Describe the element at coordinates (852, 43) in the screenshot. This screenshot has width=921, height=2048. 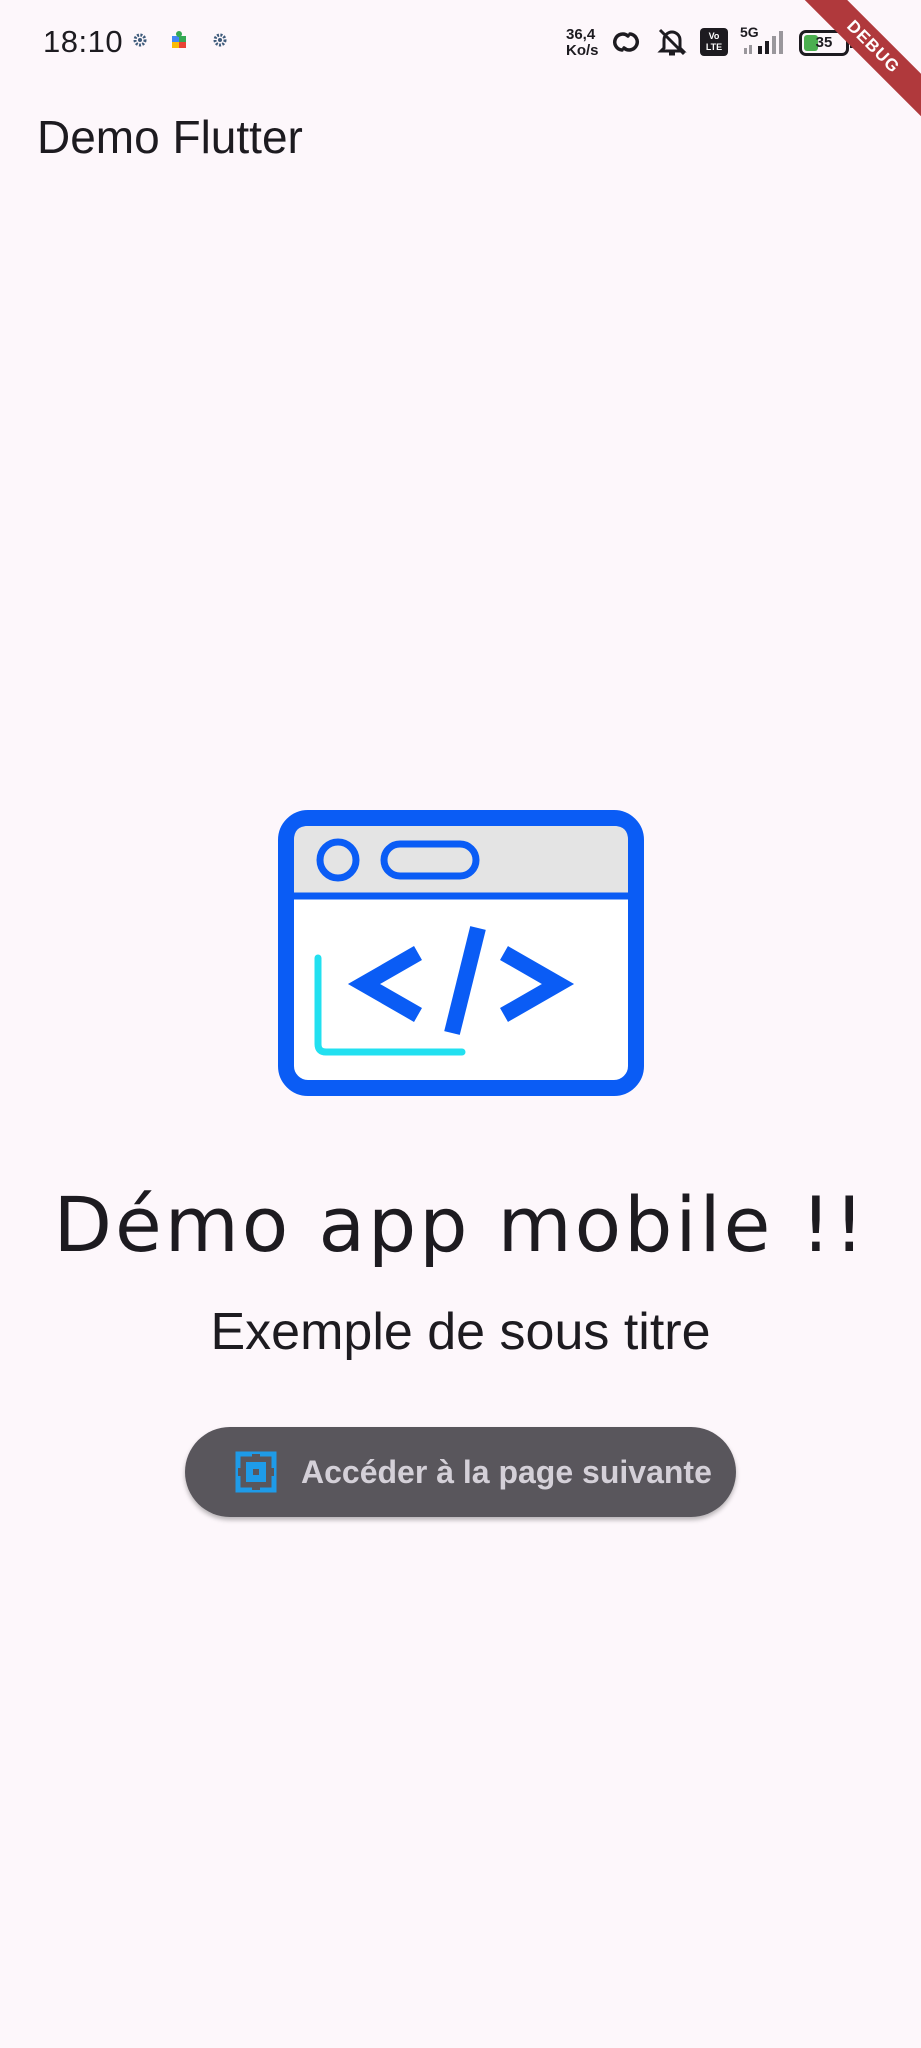
I see `battery-tip` at that location.